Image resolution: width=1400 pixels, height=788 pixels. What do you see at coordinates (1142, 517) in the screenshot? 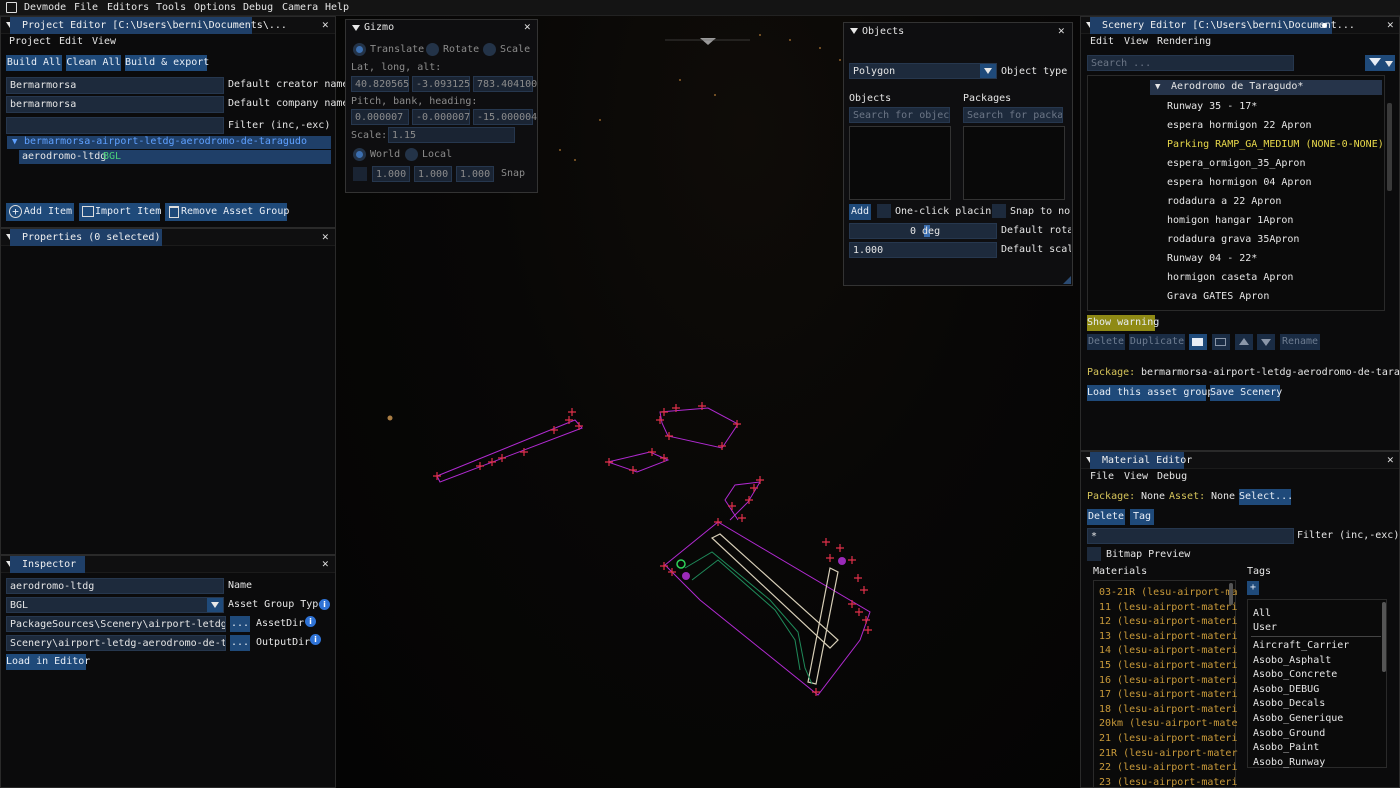
I see `tag-button: Tag` at bounding box center [1142, 517].